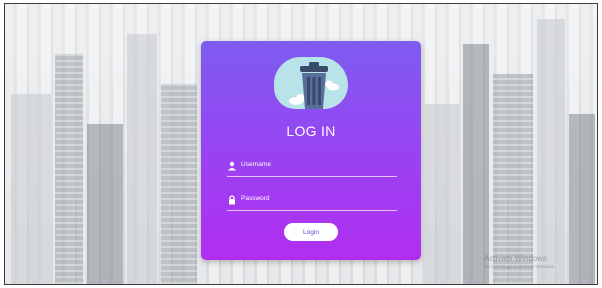 The height and width of the screenshot is (288, 602). Describe the element at coordinates (312, 168) in the screenshot. I see `username-field: Username` at that location.